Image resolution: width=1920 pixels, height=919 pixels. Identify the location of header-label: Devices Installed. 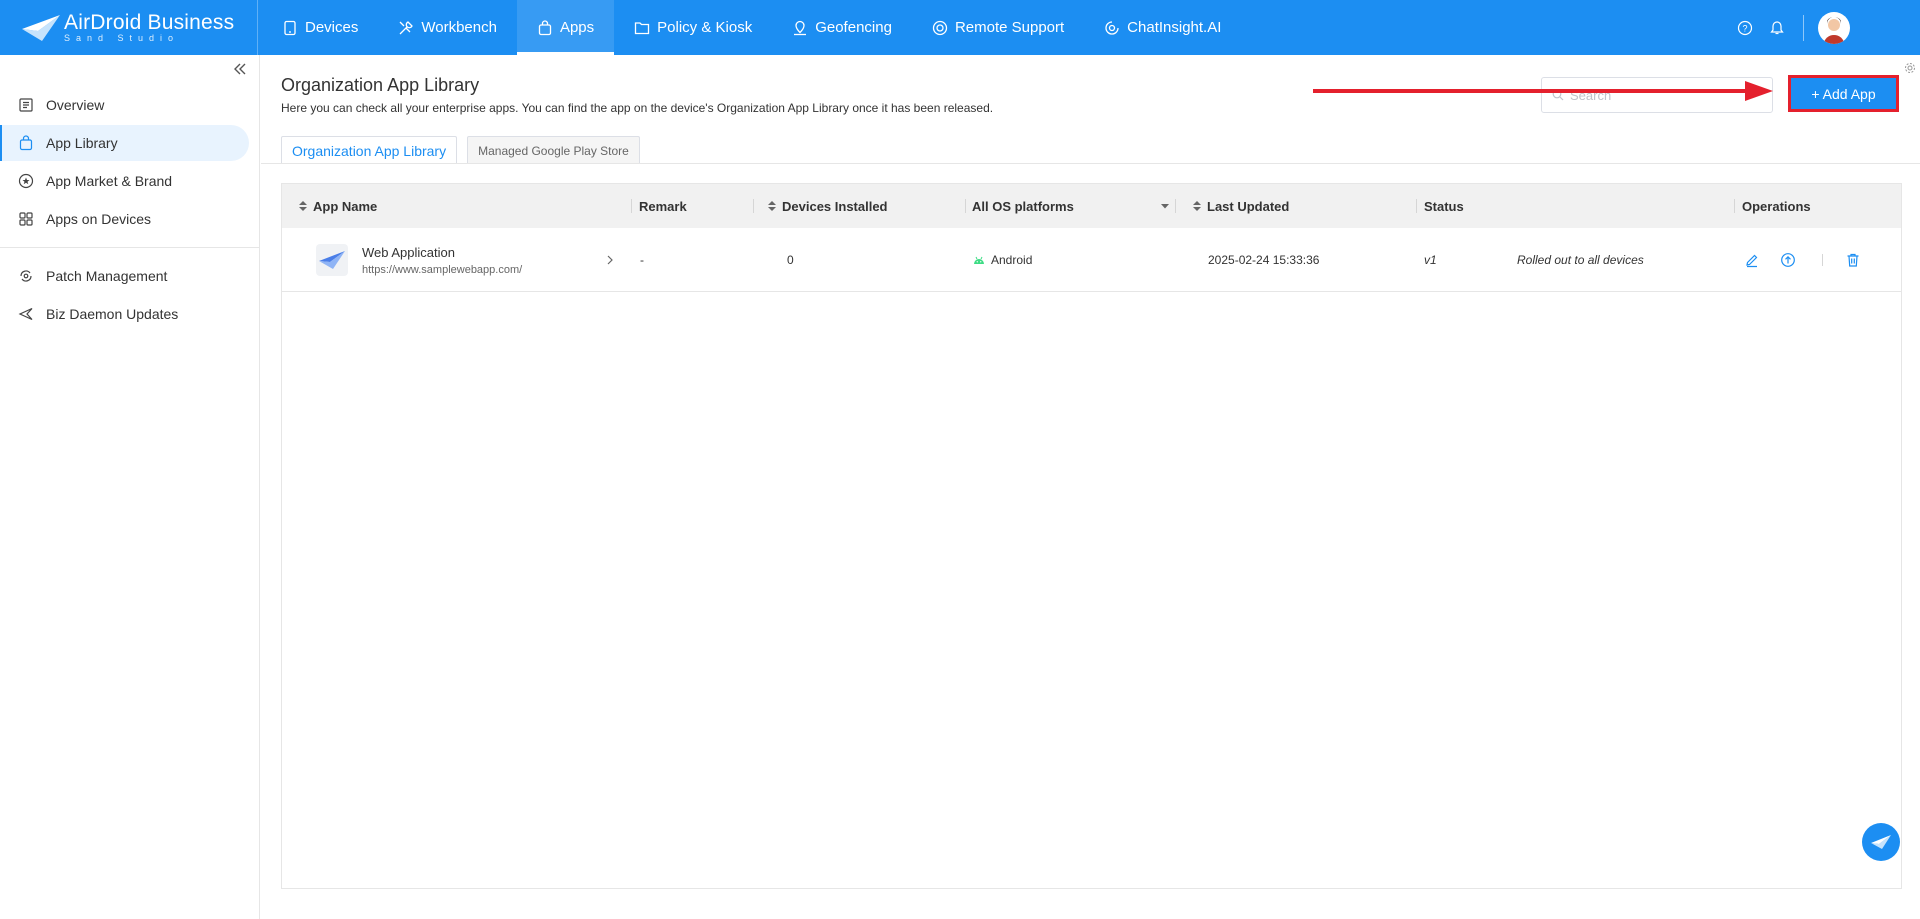
(835, 206).